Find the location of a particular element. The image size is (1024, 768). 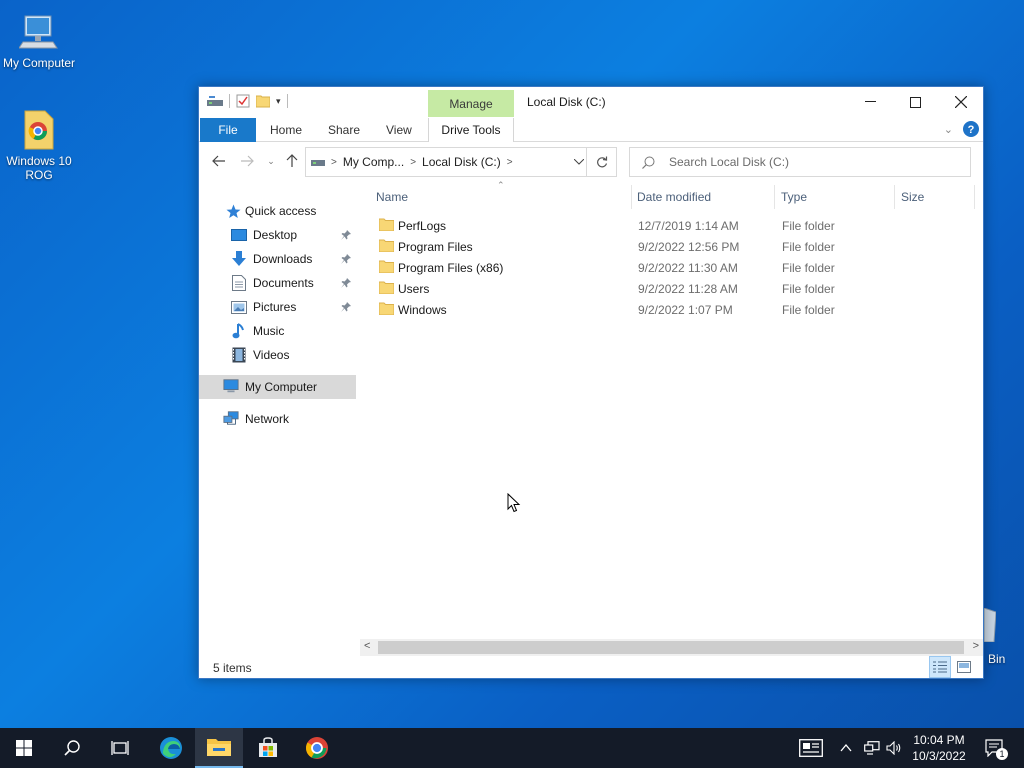

search-box: Search Local Disk (C:) is located at coordinates (800, 162).